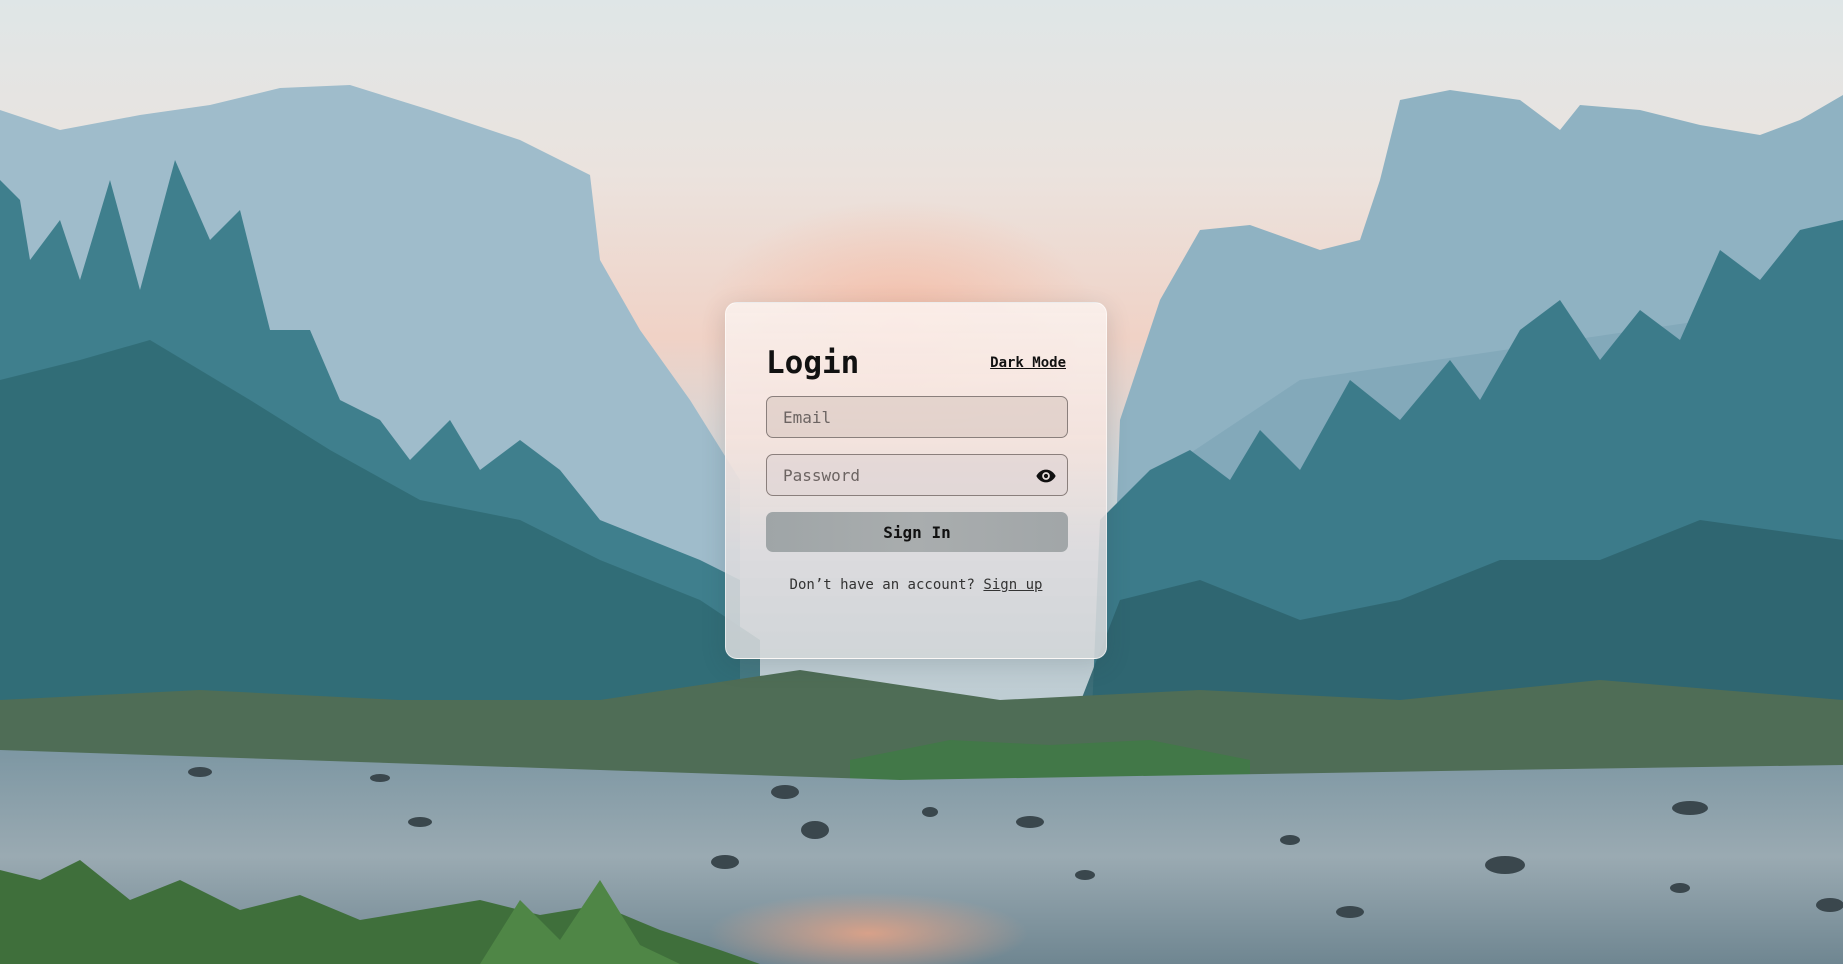 Image resolution: width=1843 pixels, height=964 pixels. What do you see at coordinates (1012, 585) in the screenshot?
I see `signup-link: Sign up` at bounding box center [1012, 585].